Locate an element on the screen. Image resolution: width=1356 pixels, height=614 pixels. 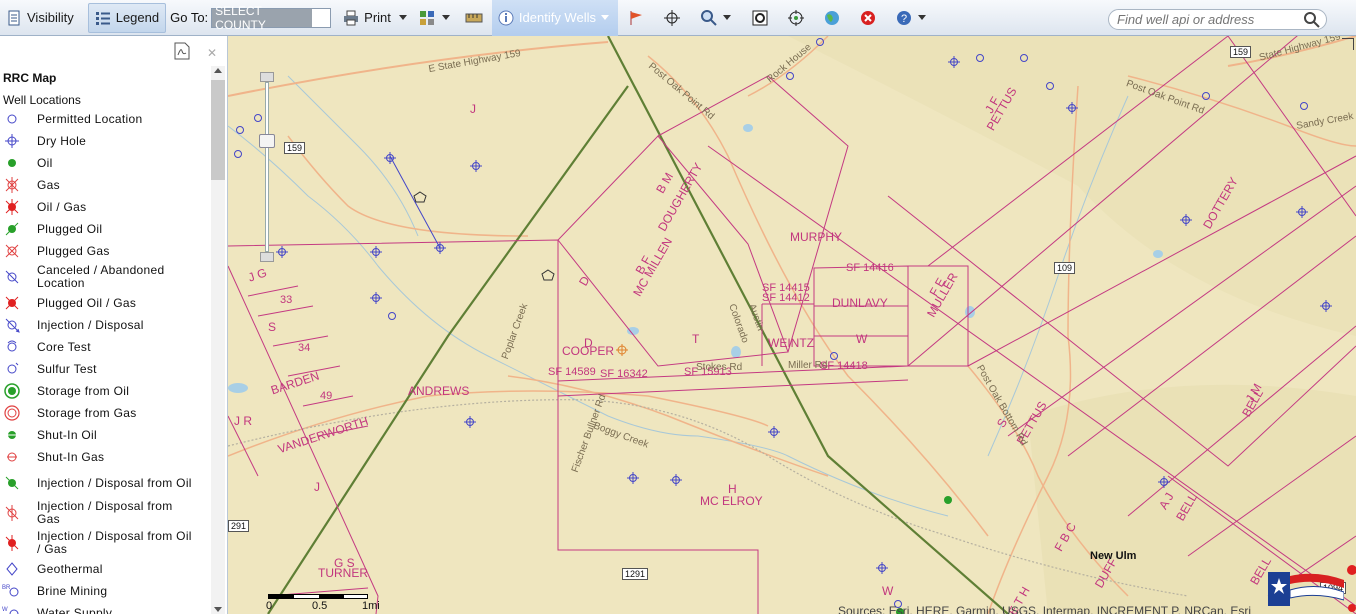
road-label: Stokes Rd is located at coordinates (719, 367).